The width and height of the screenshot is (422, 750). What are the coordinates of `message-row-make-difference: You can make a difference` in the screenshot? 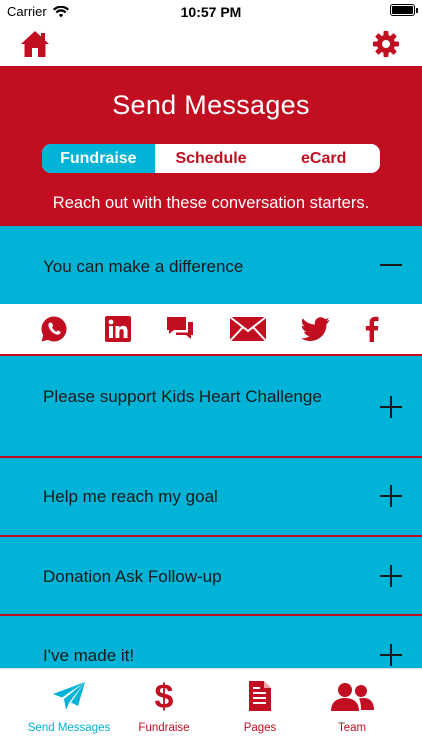 It's located at (211, 265).